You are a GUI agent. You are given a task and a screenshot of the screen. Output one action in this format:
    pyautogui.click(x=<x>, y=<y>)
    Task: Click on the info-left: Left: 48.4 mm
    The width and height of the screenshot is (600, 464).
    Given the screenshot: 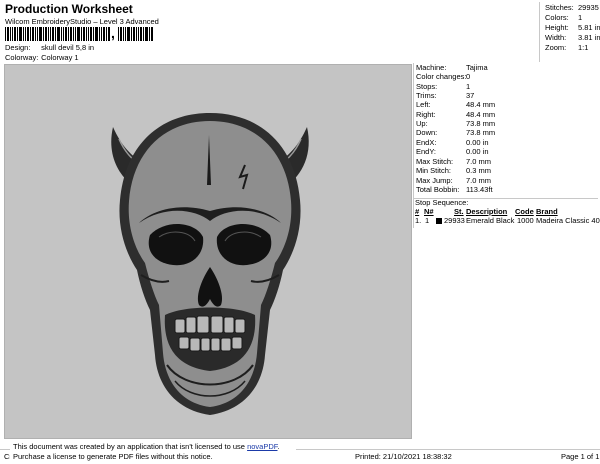 What is the action you would take?
    pyautogui.click(x=456, y=104)
    